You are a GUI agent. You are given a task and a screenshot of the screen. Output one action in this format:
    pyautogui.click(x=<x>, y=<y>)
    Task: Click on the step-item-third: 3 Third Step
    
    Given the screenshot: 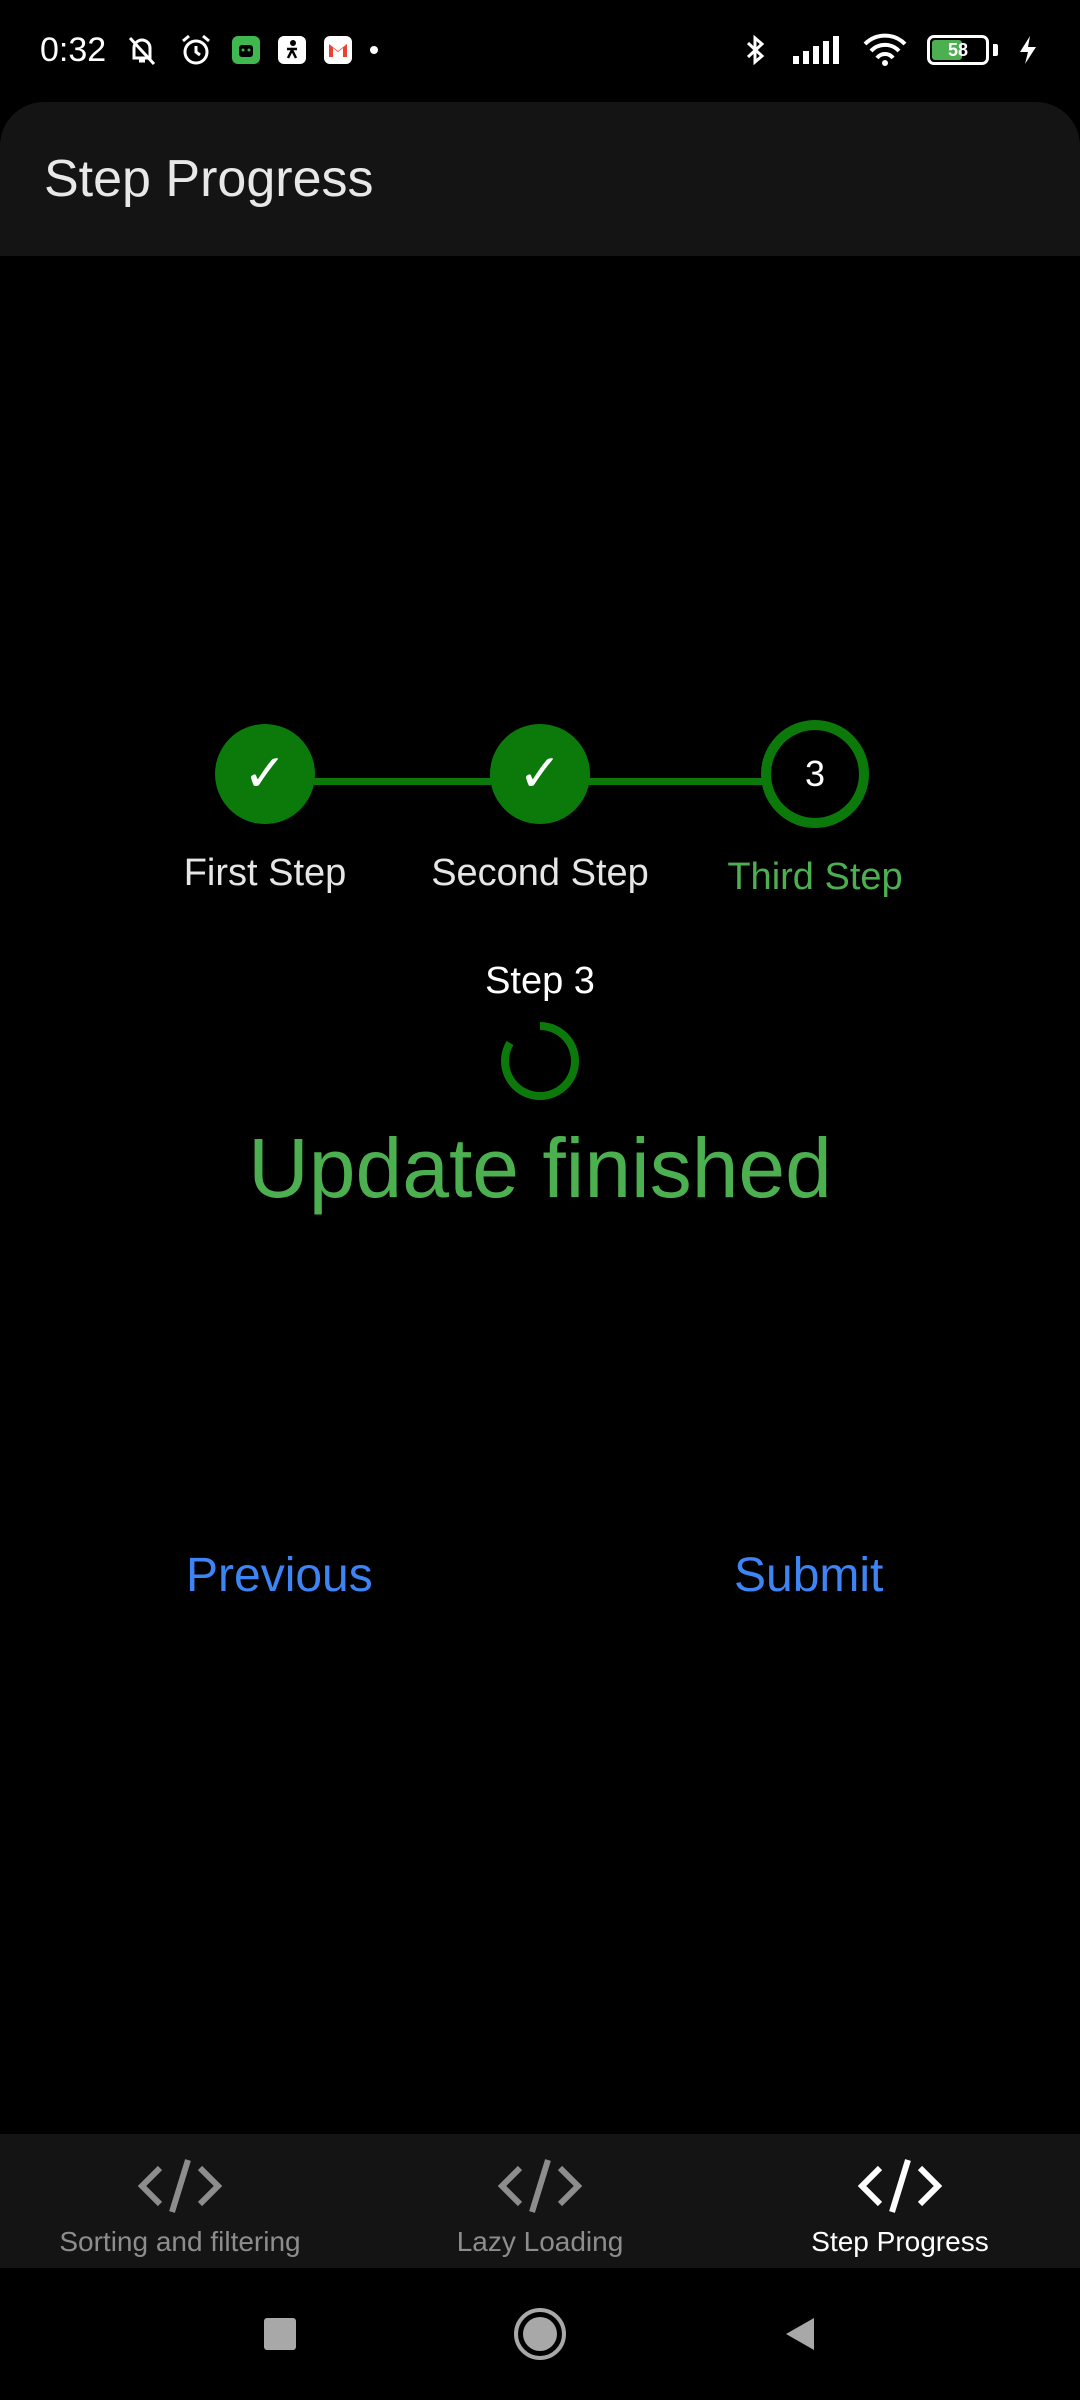 What is the action you would take?
    pyautogui.click(x=815, y=809)
    